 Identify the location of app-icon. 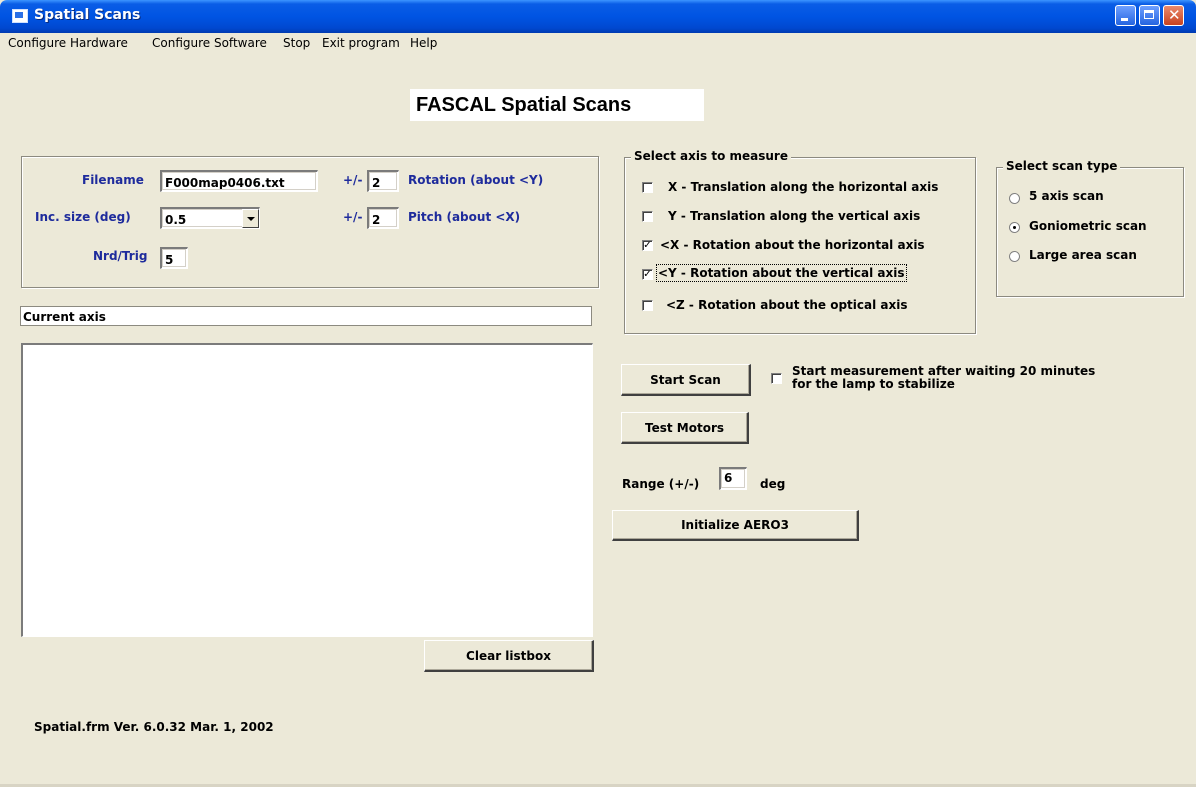
(20, 16).